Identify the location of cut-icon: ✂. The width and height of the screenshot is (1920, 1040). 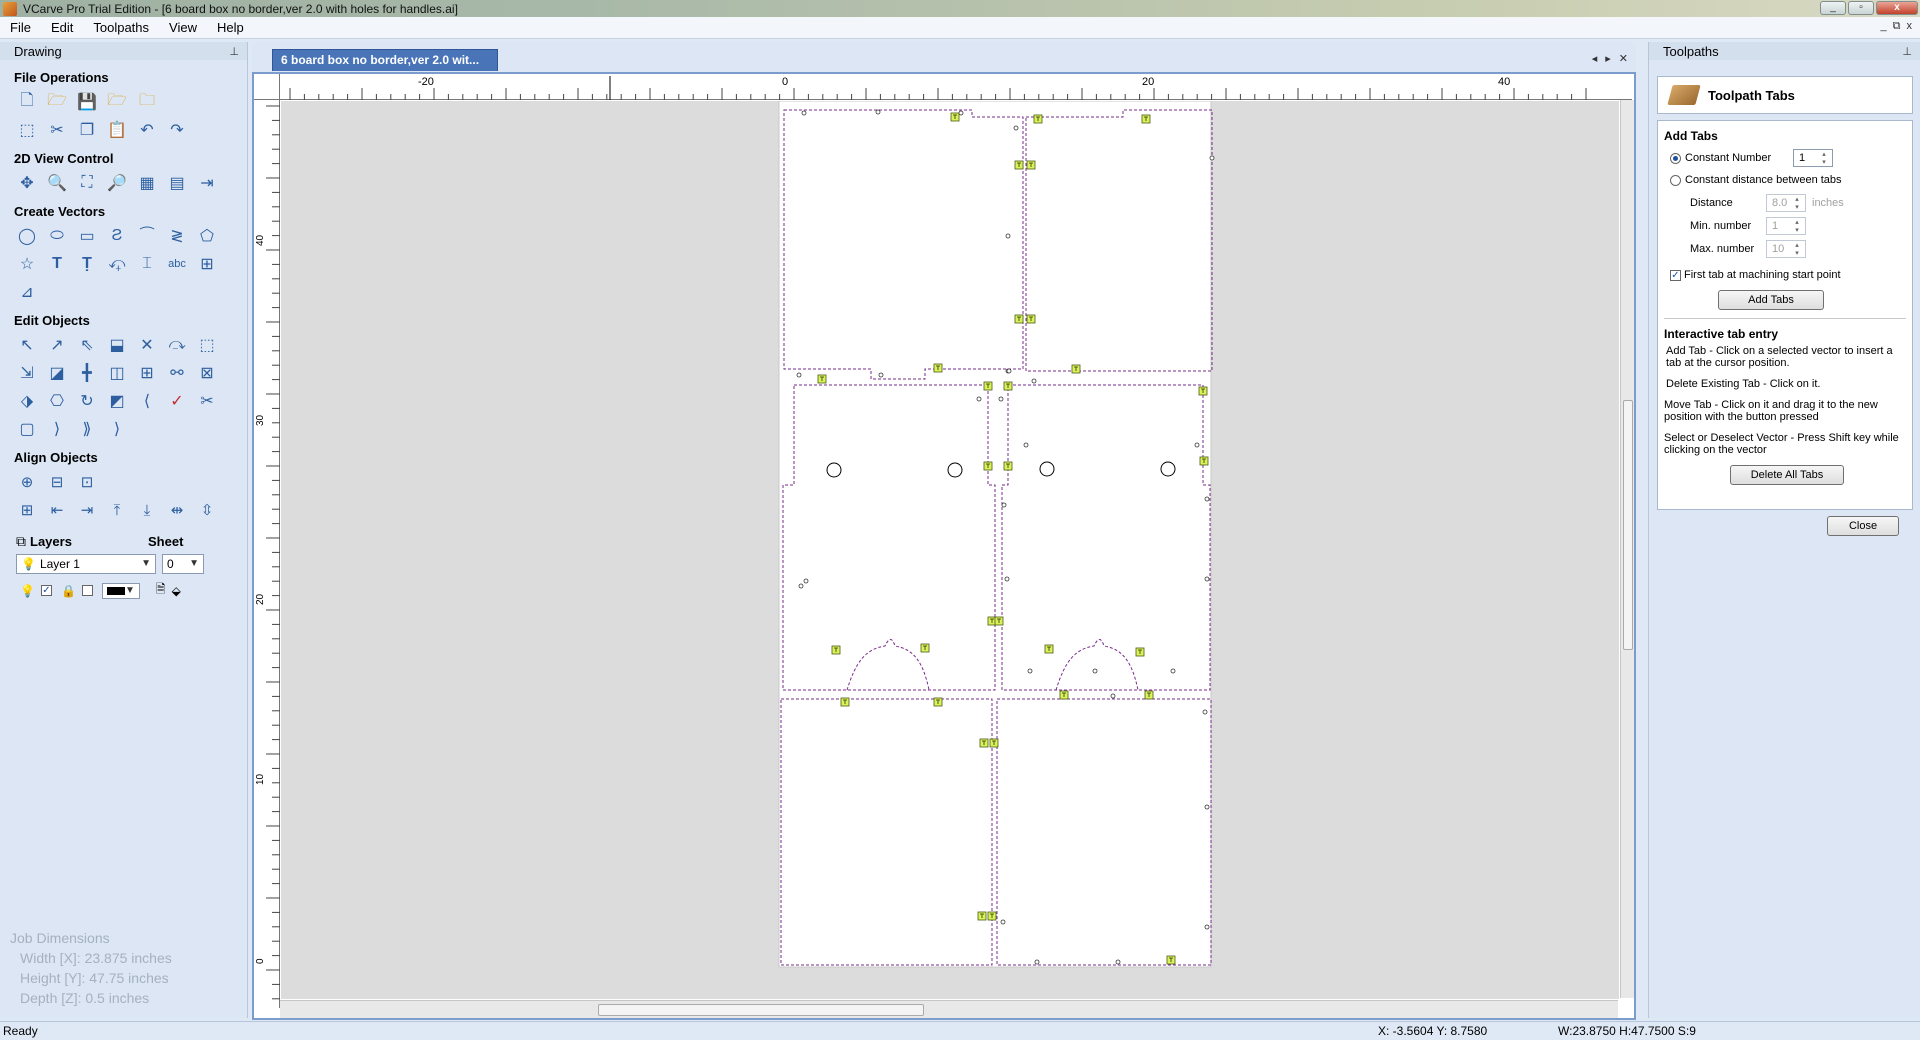
(57, 130).